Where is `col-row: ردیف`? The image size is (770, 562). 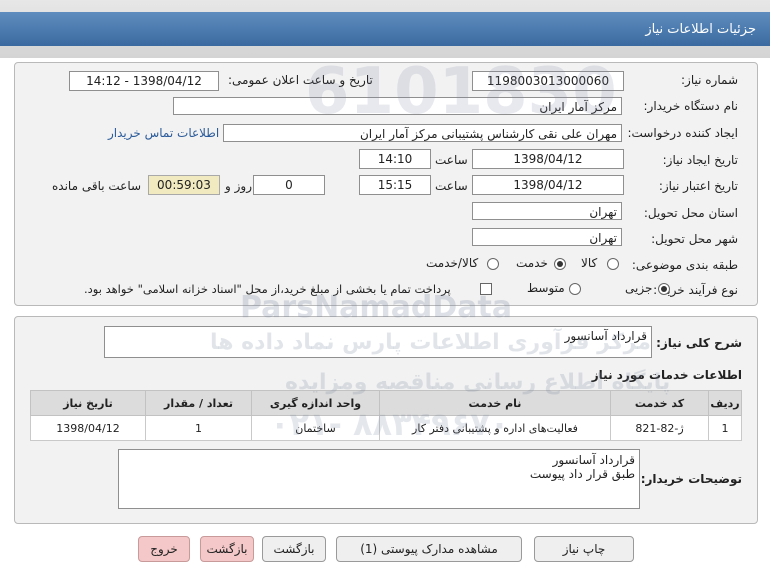
col-row: ردیف is located at coordinates (725, 403).